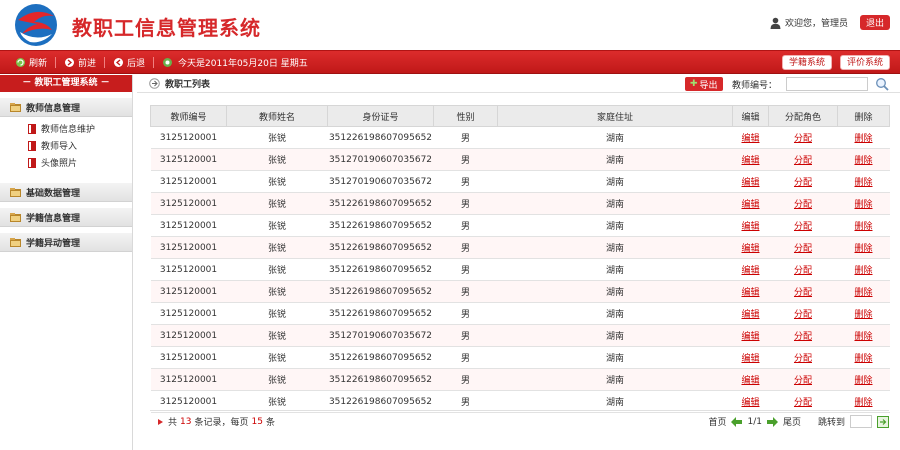 The height and width of the screenshot is (450, 900). I want to click on nav-divider, so click(154, 62).